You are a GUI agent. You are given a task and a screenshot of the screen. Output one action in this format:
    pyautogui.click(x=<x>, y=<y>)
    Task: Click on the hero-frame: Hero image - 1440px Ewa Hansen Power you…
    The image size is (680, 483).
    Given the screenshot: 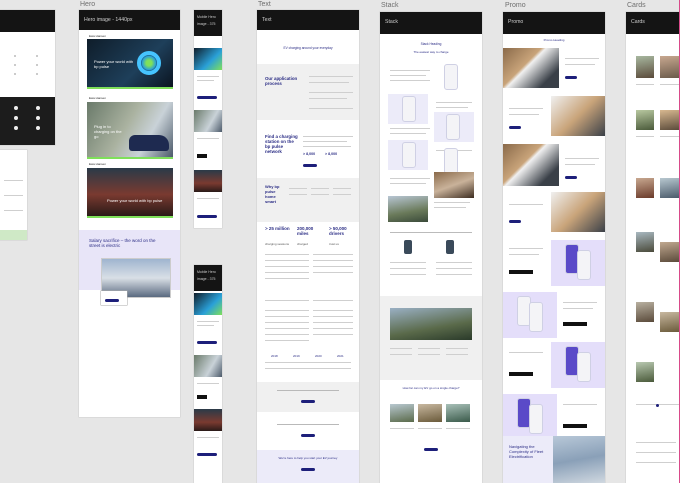 What is the action you would take?
    pyautogui.click(x=129, y=213)
    